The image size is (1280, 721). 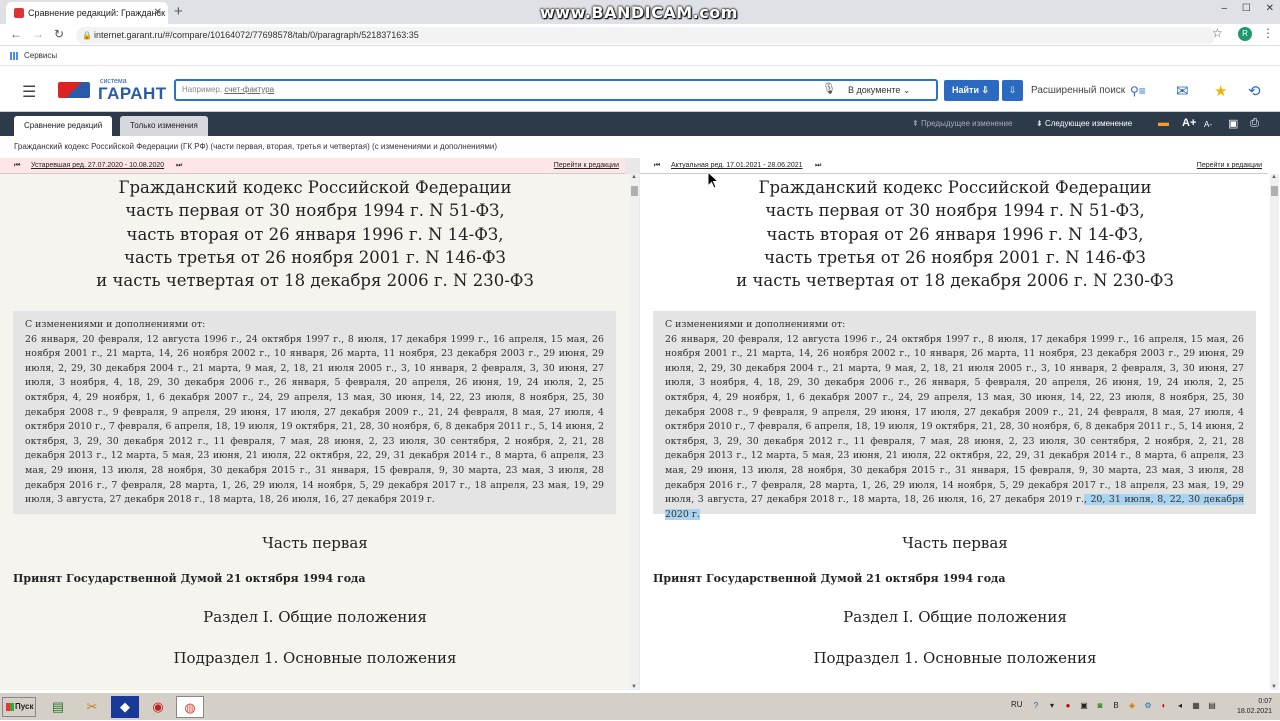 I want to click on garant-logo-mark-icon, so click(x=74, y=90).